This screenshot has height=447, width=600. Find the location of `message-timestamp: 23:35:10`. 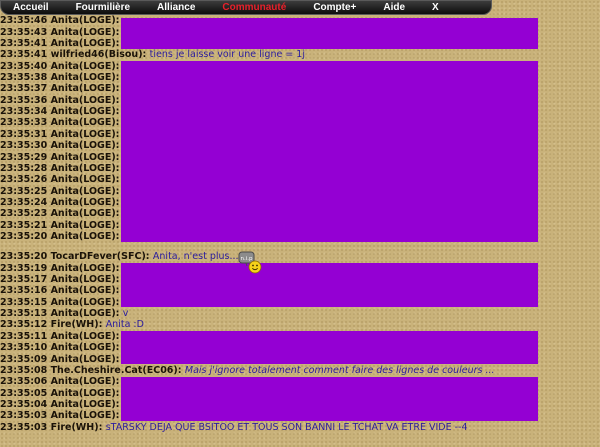

message-timestamp: 23:35:10 is located at coordinates (24, 348).